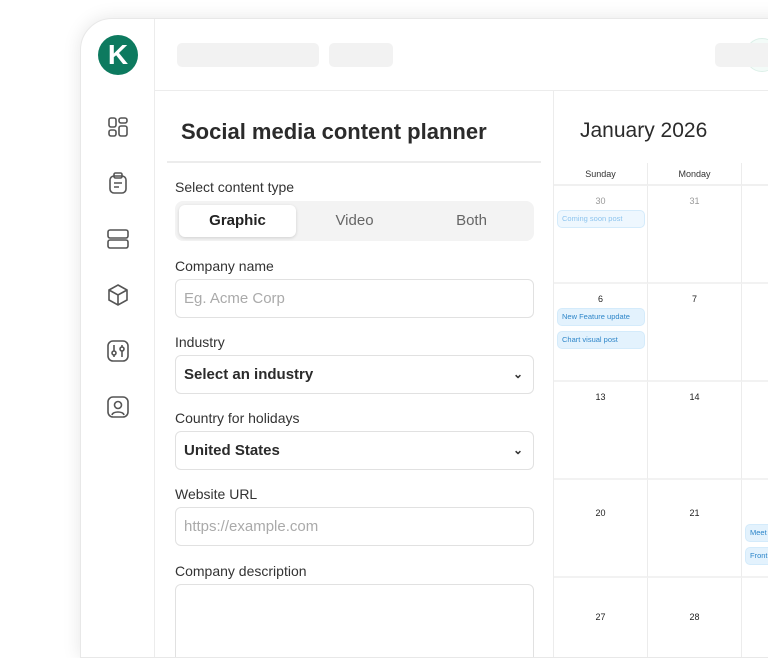 This screenshot has width=768, height=658. I want to click on day-number: 30, so click(600, 201).